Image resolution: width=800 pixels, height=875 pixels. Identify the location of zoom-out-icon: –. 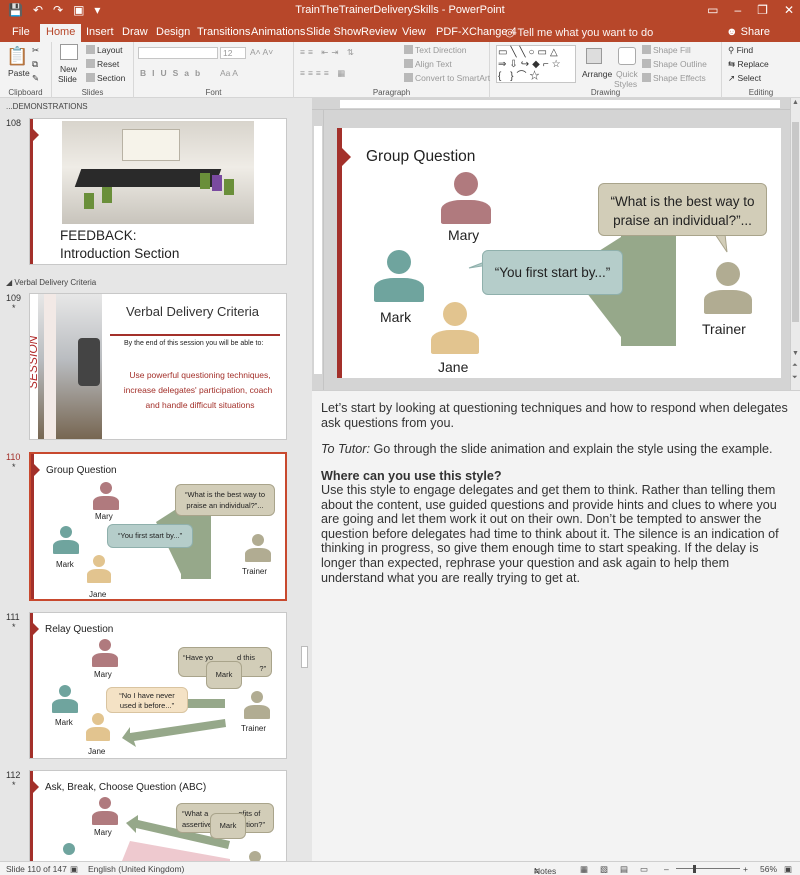
(666, 869).